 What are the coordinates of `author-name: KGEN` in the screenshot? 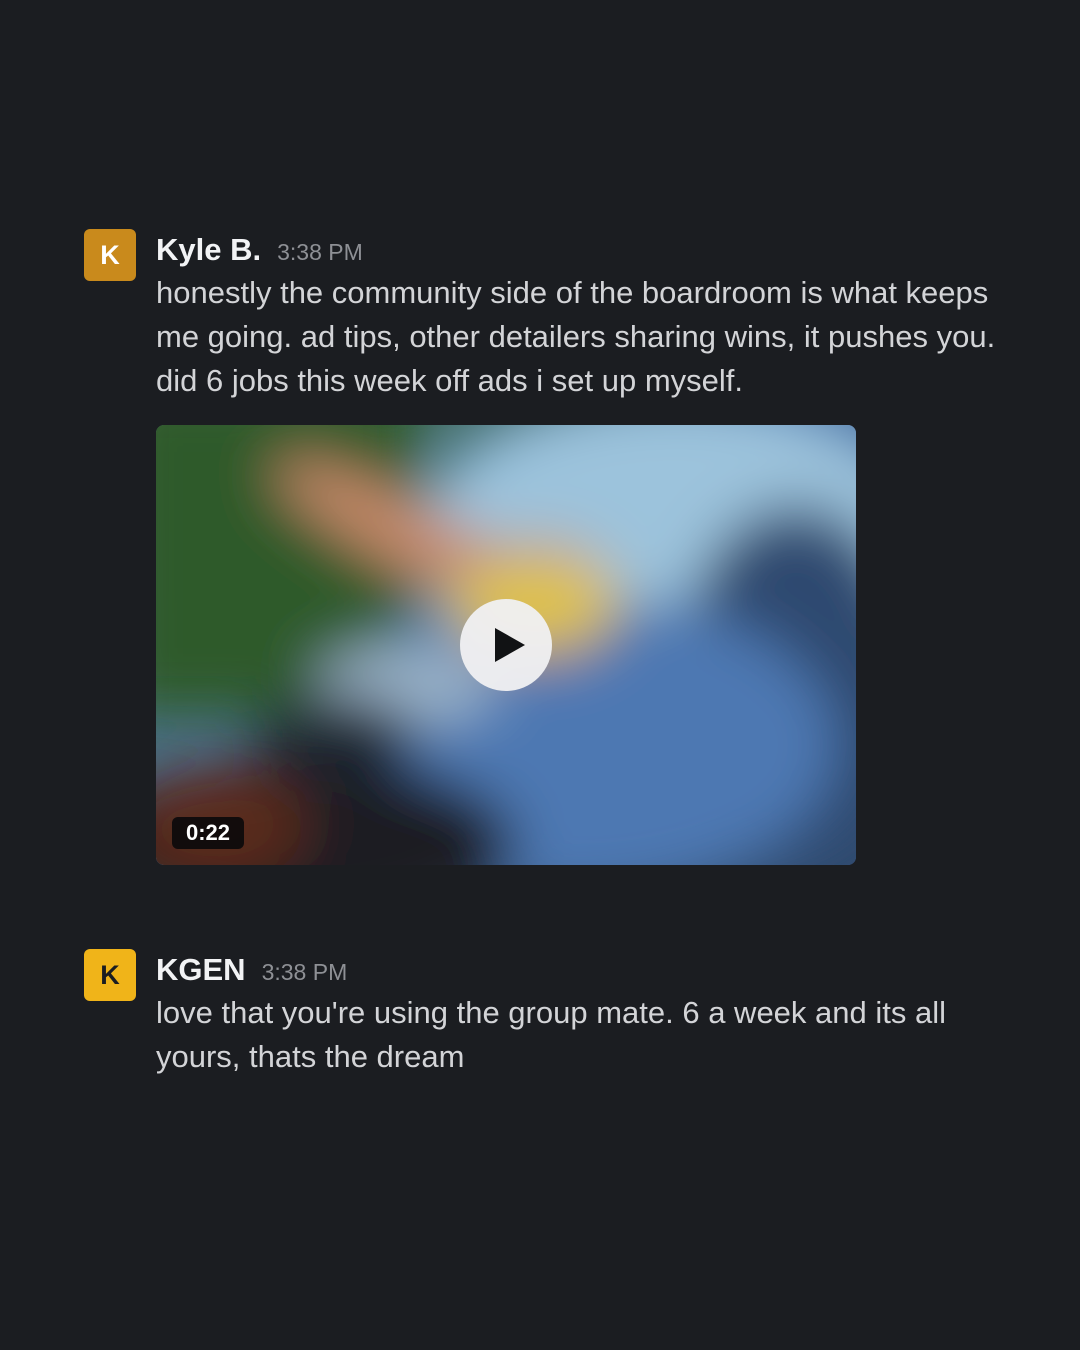 It's located at (201, 970).